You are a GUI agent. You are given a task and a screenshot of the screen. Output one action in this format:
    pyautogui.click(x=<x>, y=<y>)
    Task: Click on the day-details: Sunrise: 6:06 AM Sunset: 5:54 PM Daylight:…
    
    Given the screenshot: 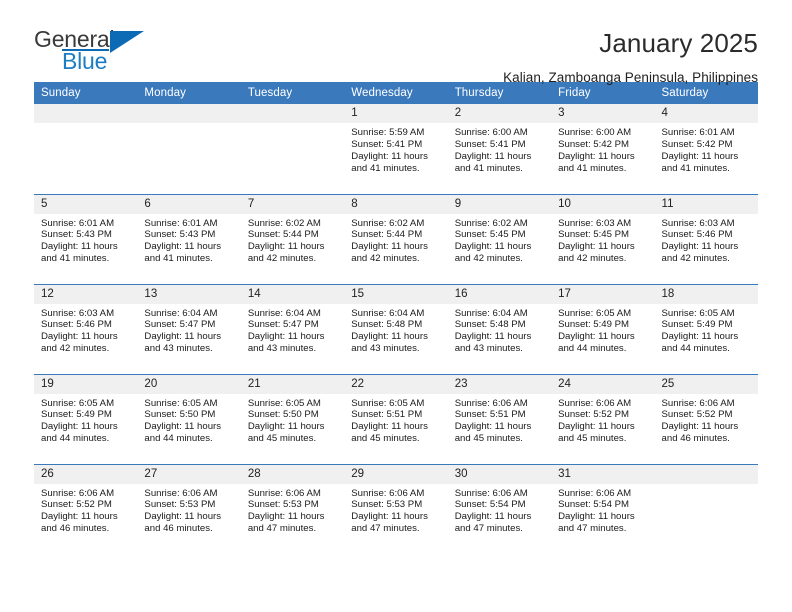 What is the action you would take?
    pyautogui.click(x=499, y=510)
    